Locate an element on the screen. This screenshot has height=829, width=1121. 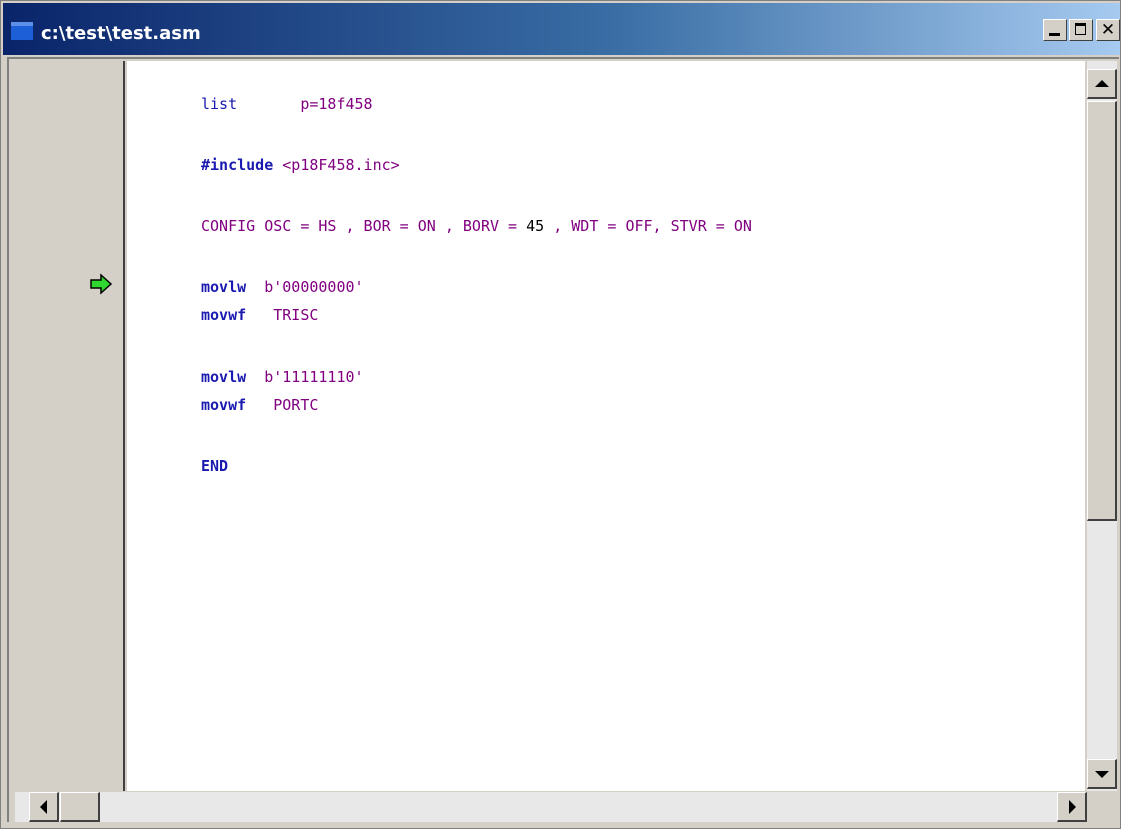
horizontal-scrollbar is located at coordinates (551, 807).